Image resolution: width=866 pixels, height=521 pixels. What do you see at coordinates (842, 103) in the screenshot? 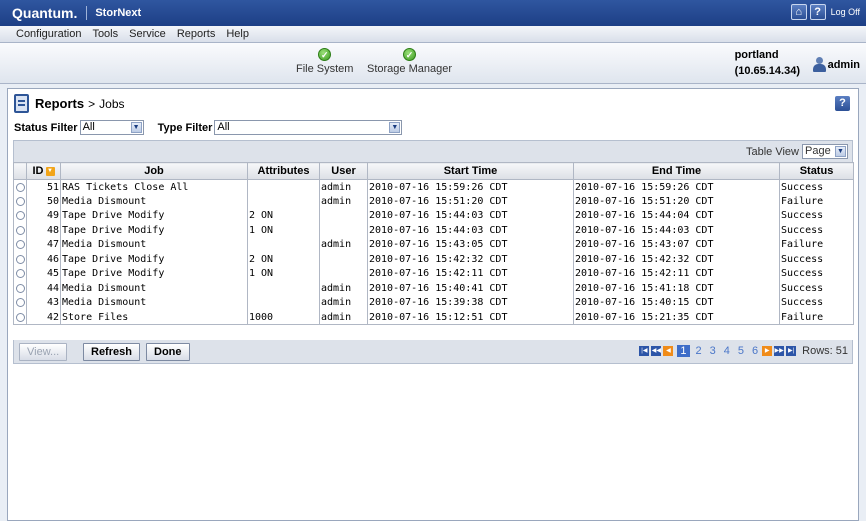
I see `page-help-icon: ?` at bounding box center [842, 103].